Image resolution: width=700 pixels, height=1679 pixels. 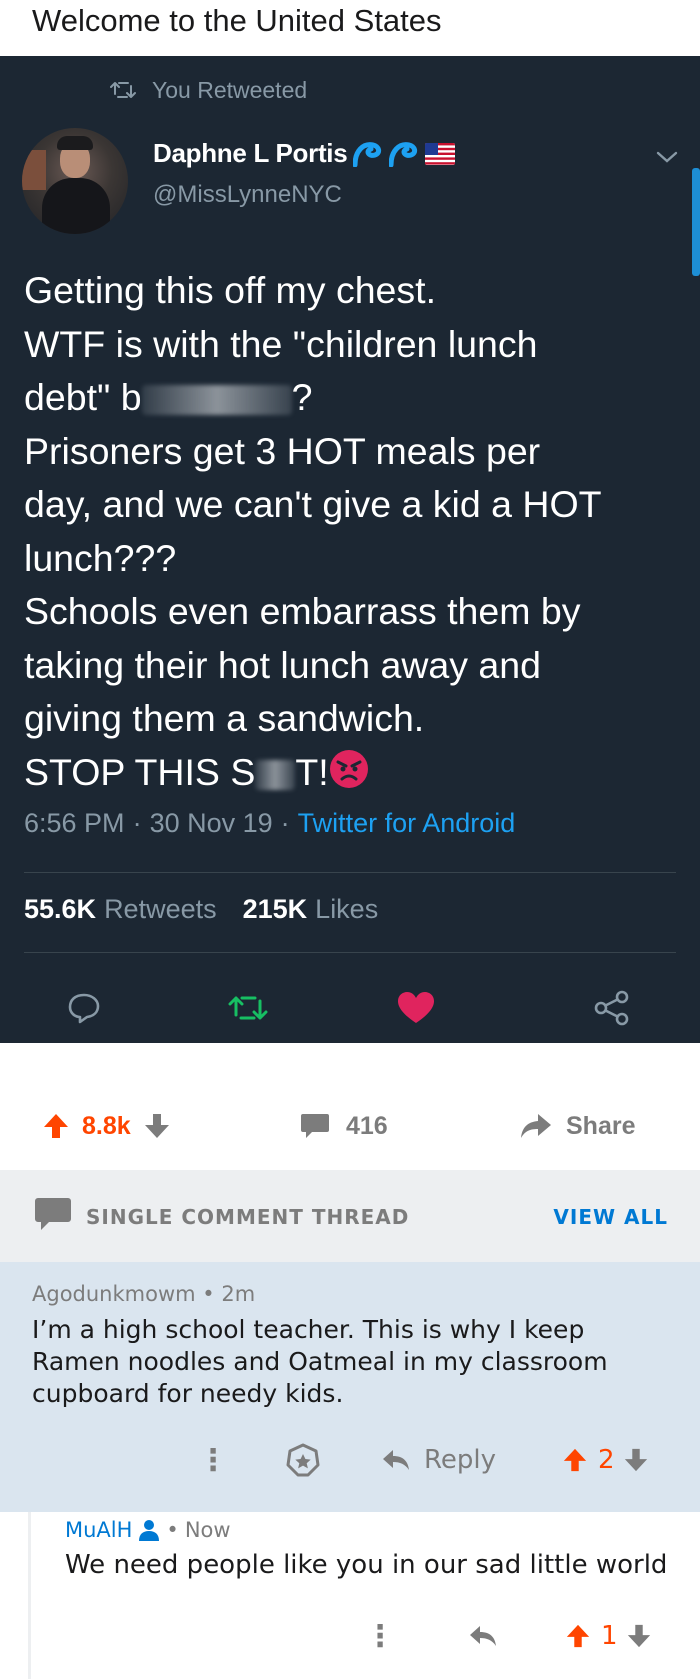 I want to click on author-handle: @MissLynneNYC, so click(x=247, y=195).